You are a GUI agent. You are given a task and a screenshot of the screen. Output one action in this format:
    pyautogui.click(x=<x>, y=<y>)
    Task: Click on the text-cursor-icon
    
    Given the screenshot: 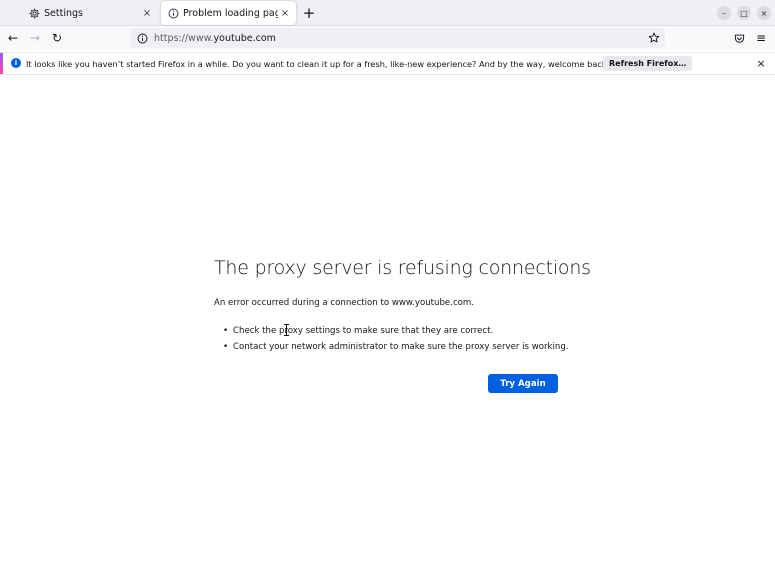 What is the action you would take?
    pyautogui.click(x=286, y=330)
    